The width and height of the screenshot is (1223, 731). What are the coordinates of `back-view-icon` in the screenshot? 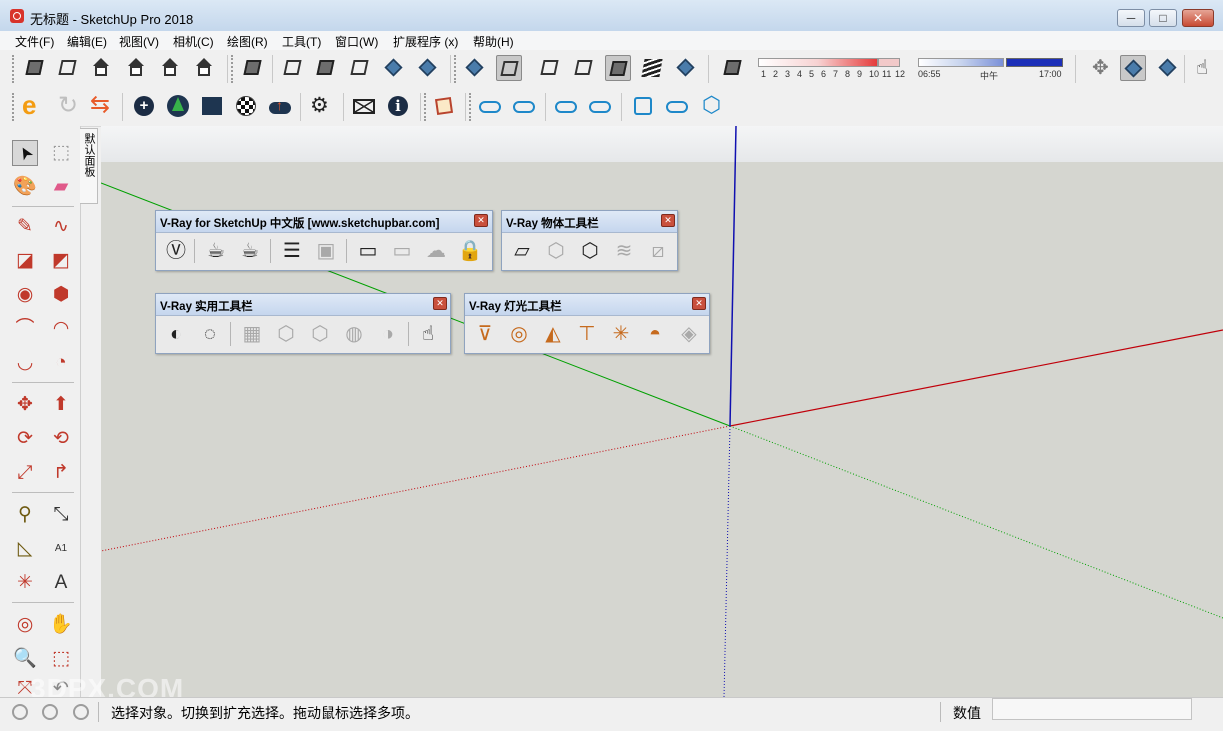 It's located at (170, 68).